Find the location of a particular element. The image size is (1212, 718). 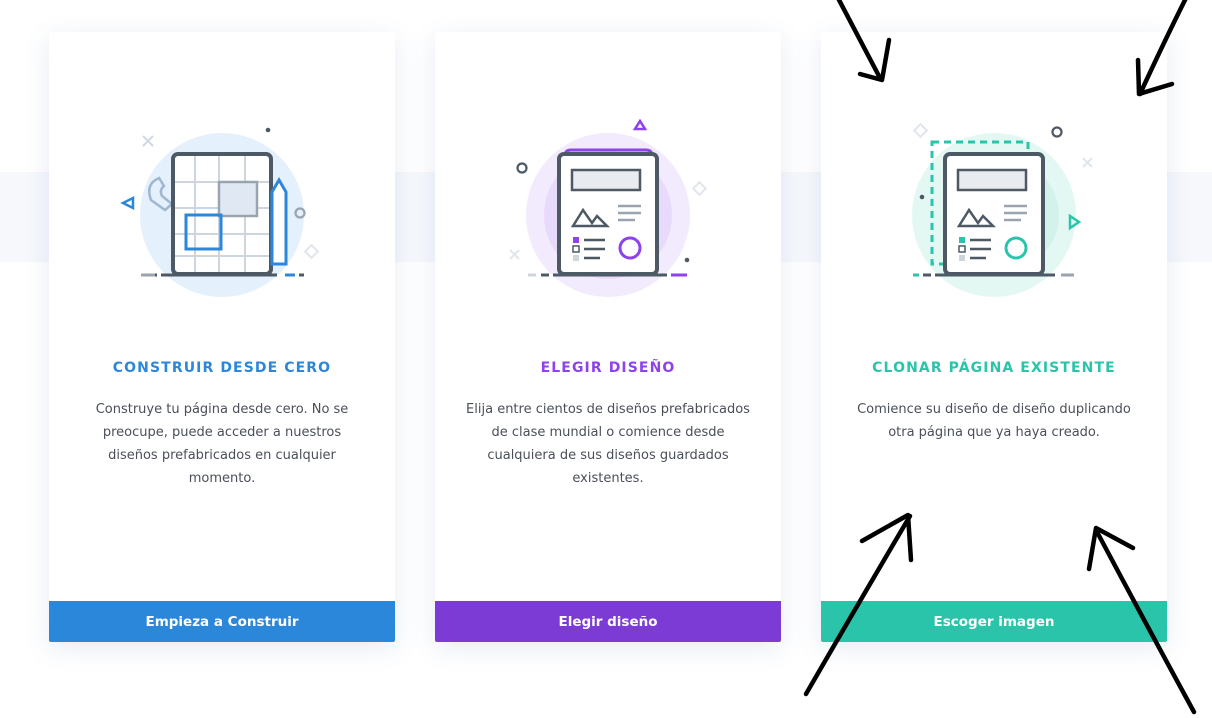

blueprint-wireframe-icon is located at coordinates (220, 212).